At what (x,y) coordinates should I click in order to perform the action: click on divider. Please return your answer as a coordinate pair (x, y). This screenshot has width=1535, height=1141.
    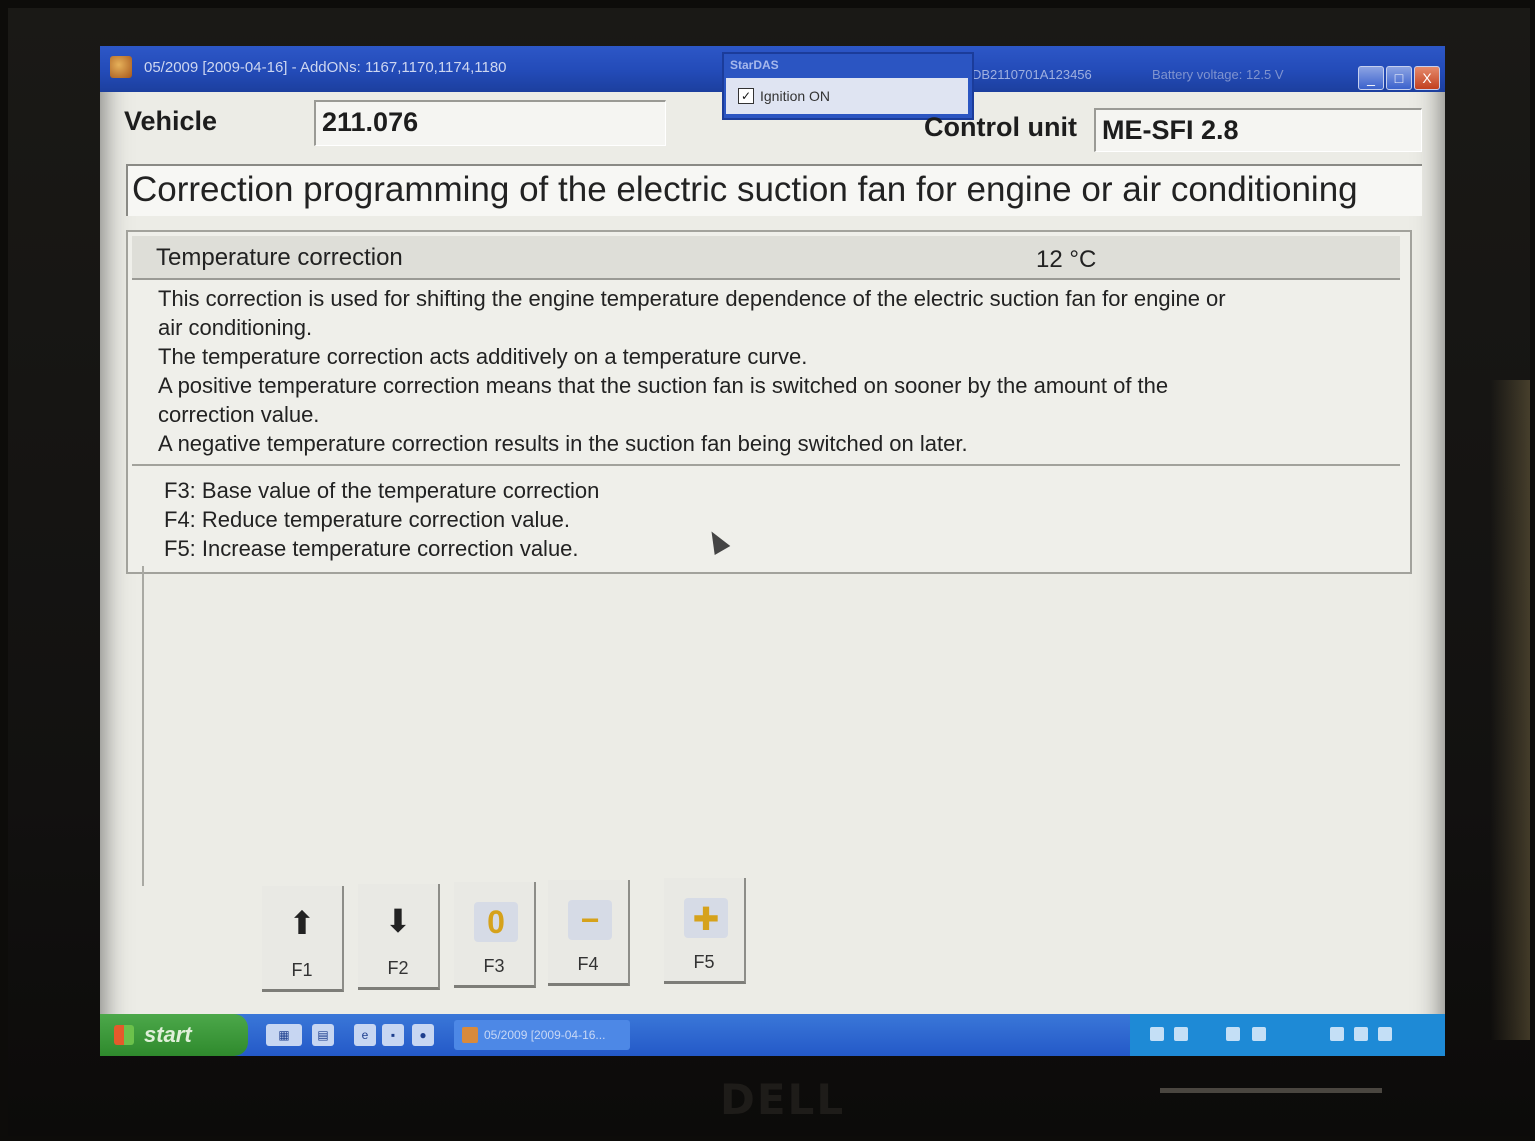
    Looking at the image, I should click on (766, 465).